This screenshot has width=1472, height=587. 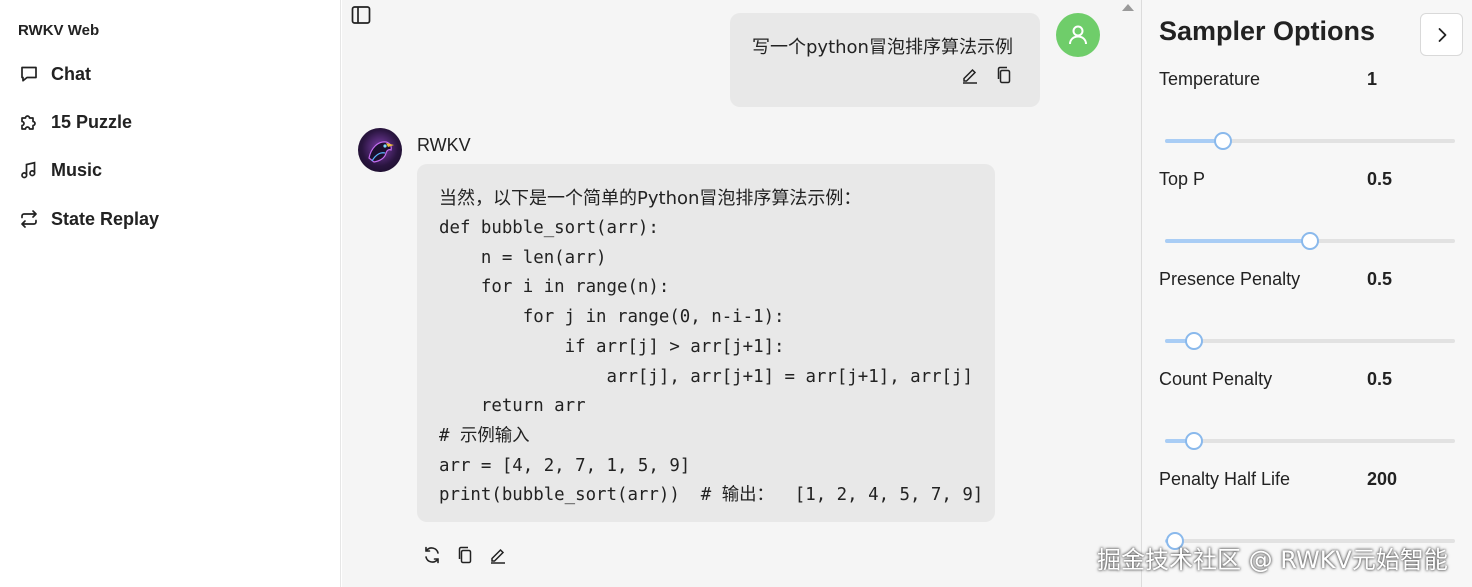 What do you see at coordinates (1225, 479) in the screenshot?
I see `penalty-half-life-label: Penalty Half Life` at bounding box center [1225, 479].